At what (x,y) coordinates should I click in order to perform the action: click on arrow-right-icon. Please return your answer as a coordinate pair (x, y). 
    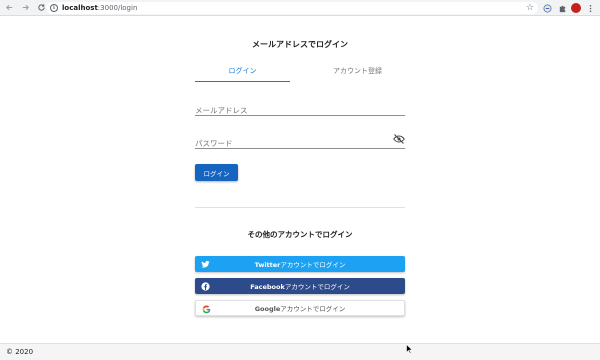
    Looking at the image, I should click on (25, 7).